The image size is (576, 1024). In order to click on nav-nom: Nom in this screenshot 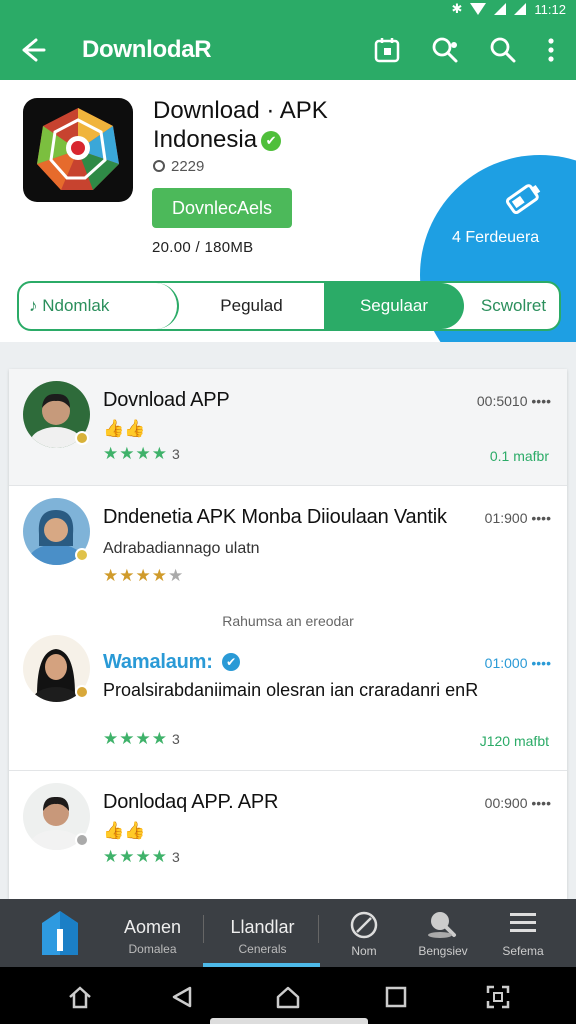, I will do `click(364, 933)`.